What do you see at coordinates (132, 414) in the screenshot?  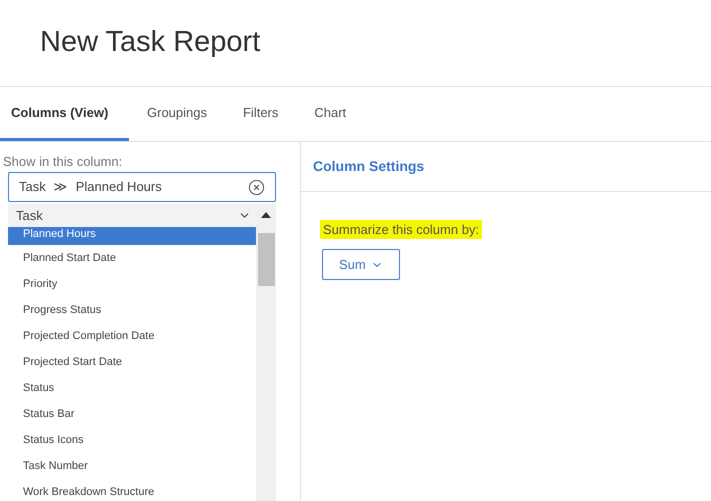 I see `list-item: Status Bar` at bounding box center [132, 414].